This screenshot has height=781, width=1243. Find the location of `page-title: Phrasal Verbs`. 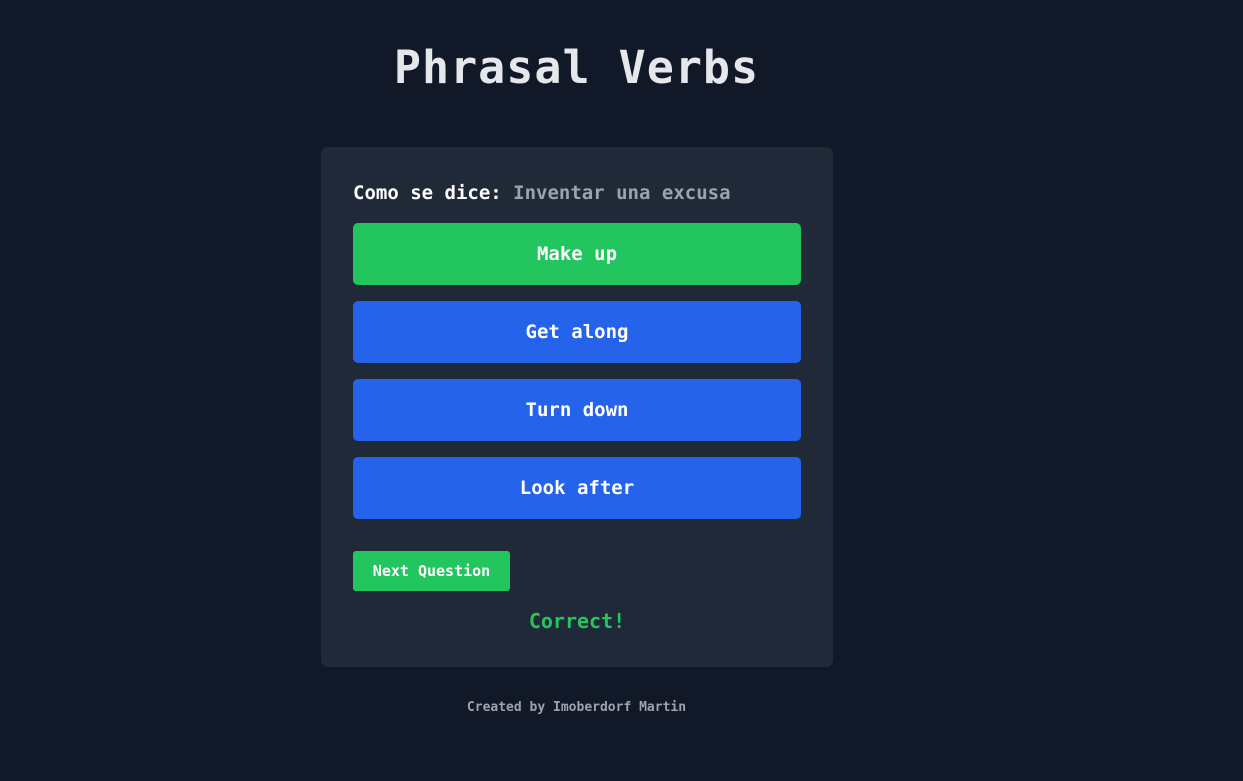

page-title: Phrasal Verbs is located at coordinates (576, 67).